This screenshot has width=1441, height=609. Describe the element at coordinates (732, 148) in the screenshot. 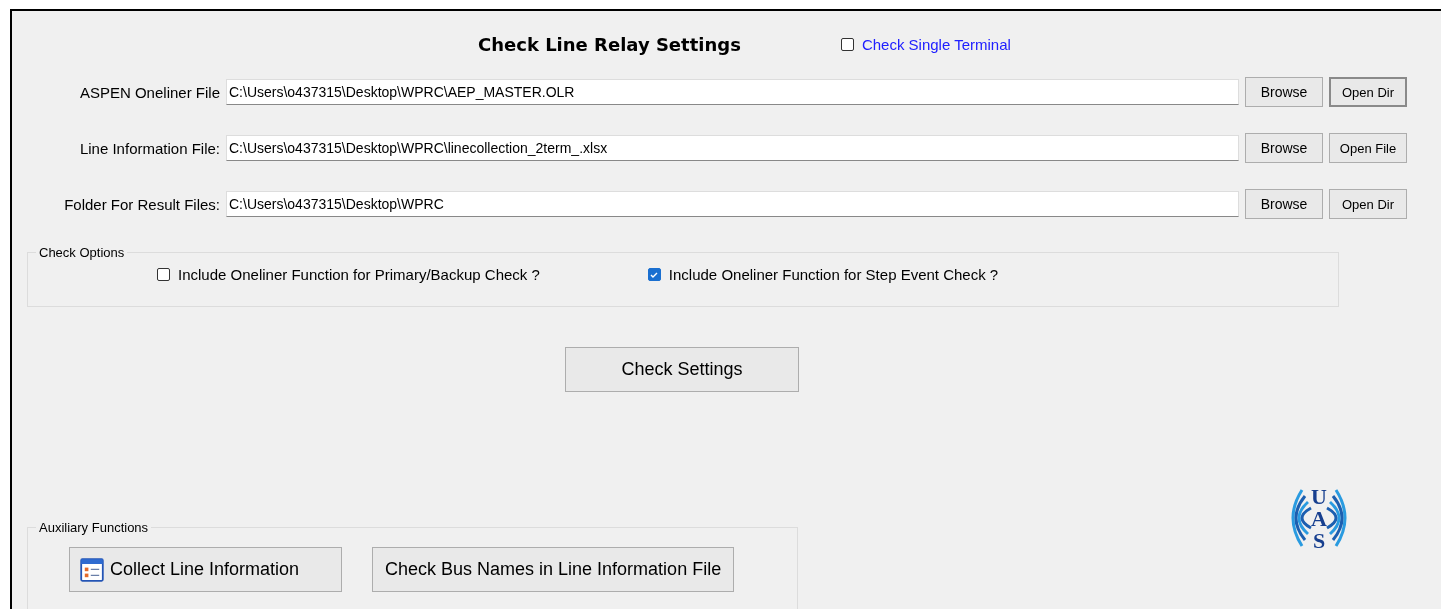

I see `path-field: C:\Users\o437315\Desktop\WPRC\linecollection_2term_.xlsx` at that location.